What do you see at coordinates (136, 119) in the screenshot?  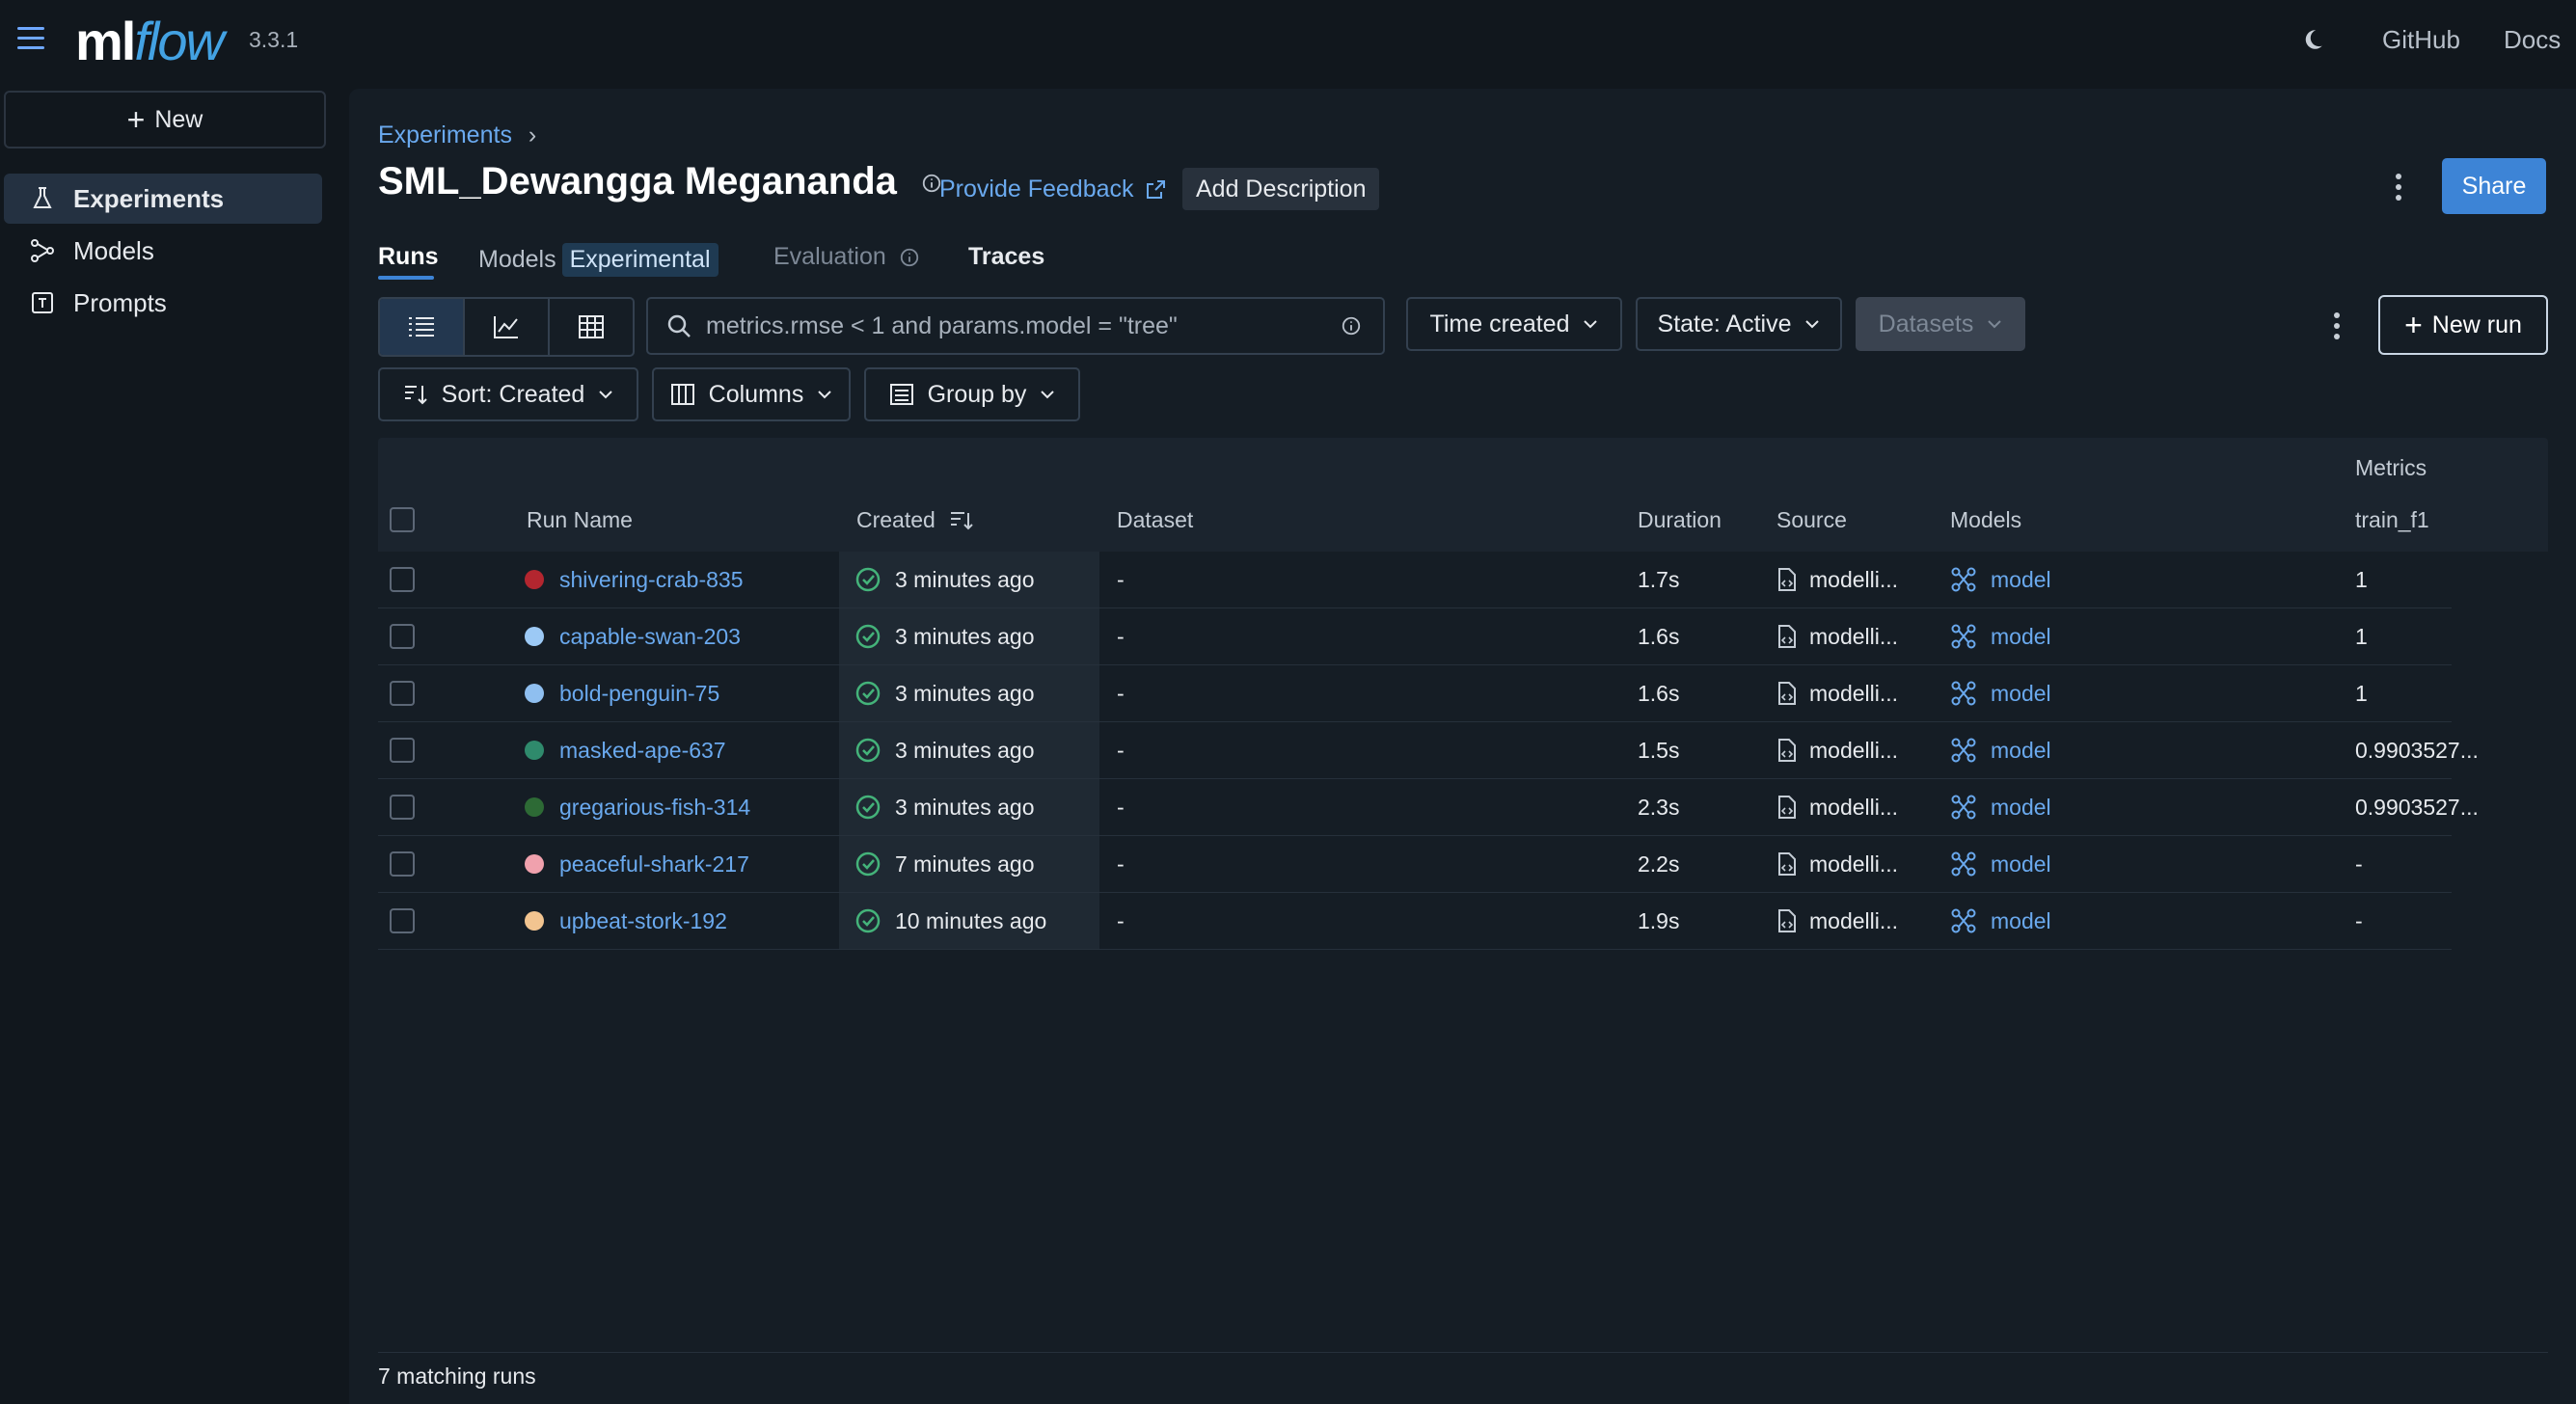 I see `plus-icon: +` at bounding box center [136, 119].